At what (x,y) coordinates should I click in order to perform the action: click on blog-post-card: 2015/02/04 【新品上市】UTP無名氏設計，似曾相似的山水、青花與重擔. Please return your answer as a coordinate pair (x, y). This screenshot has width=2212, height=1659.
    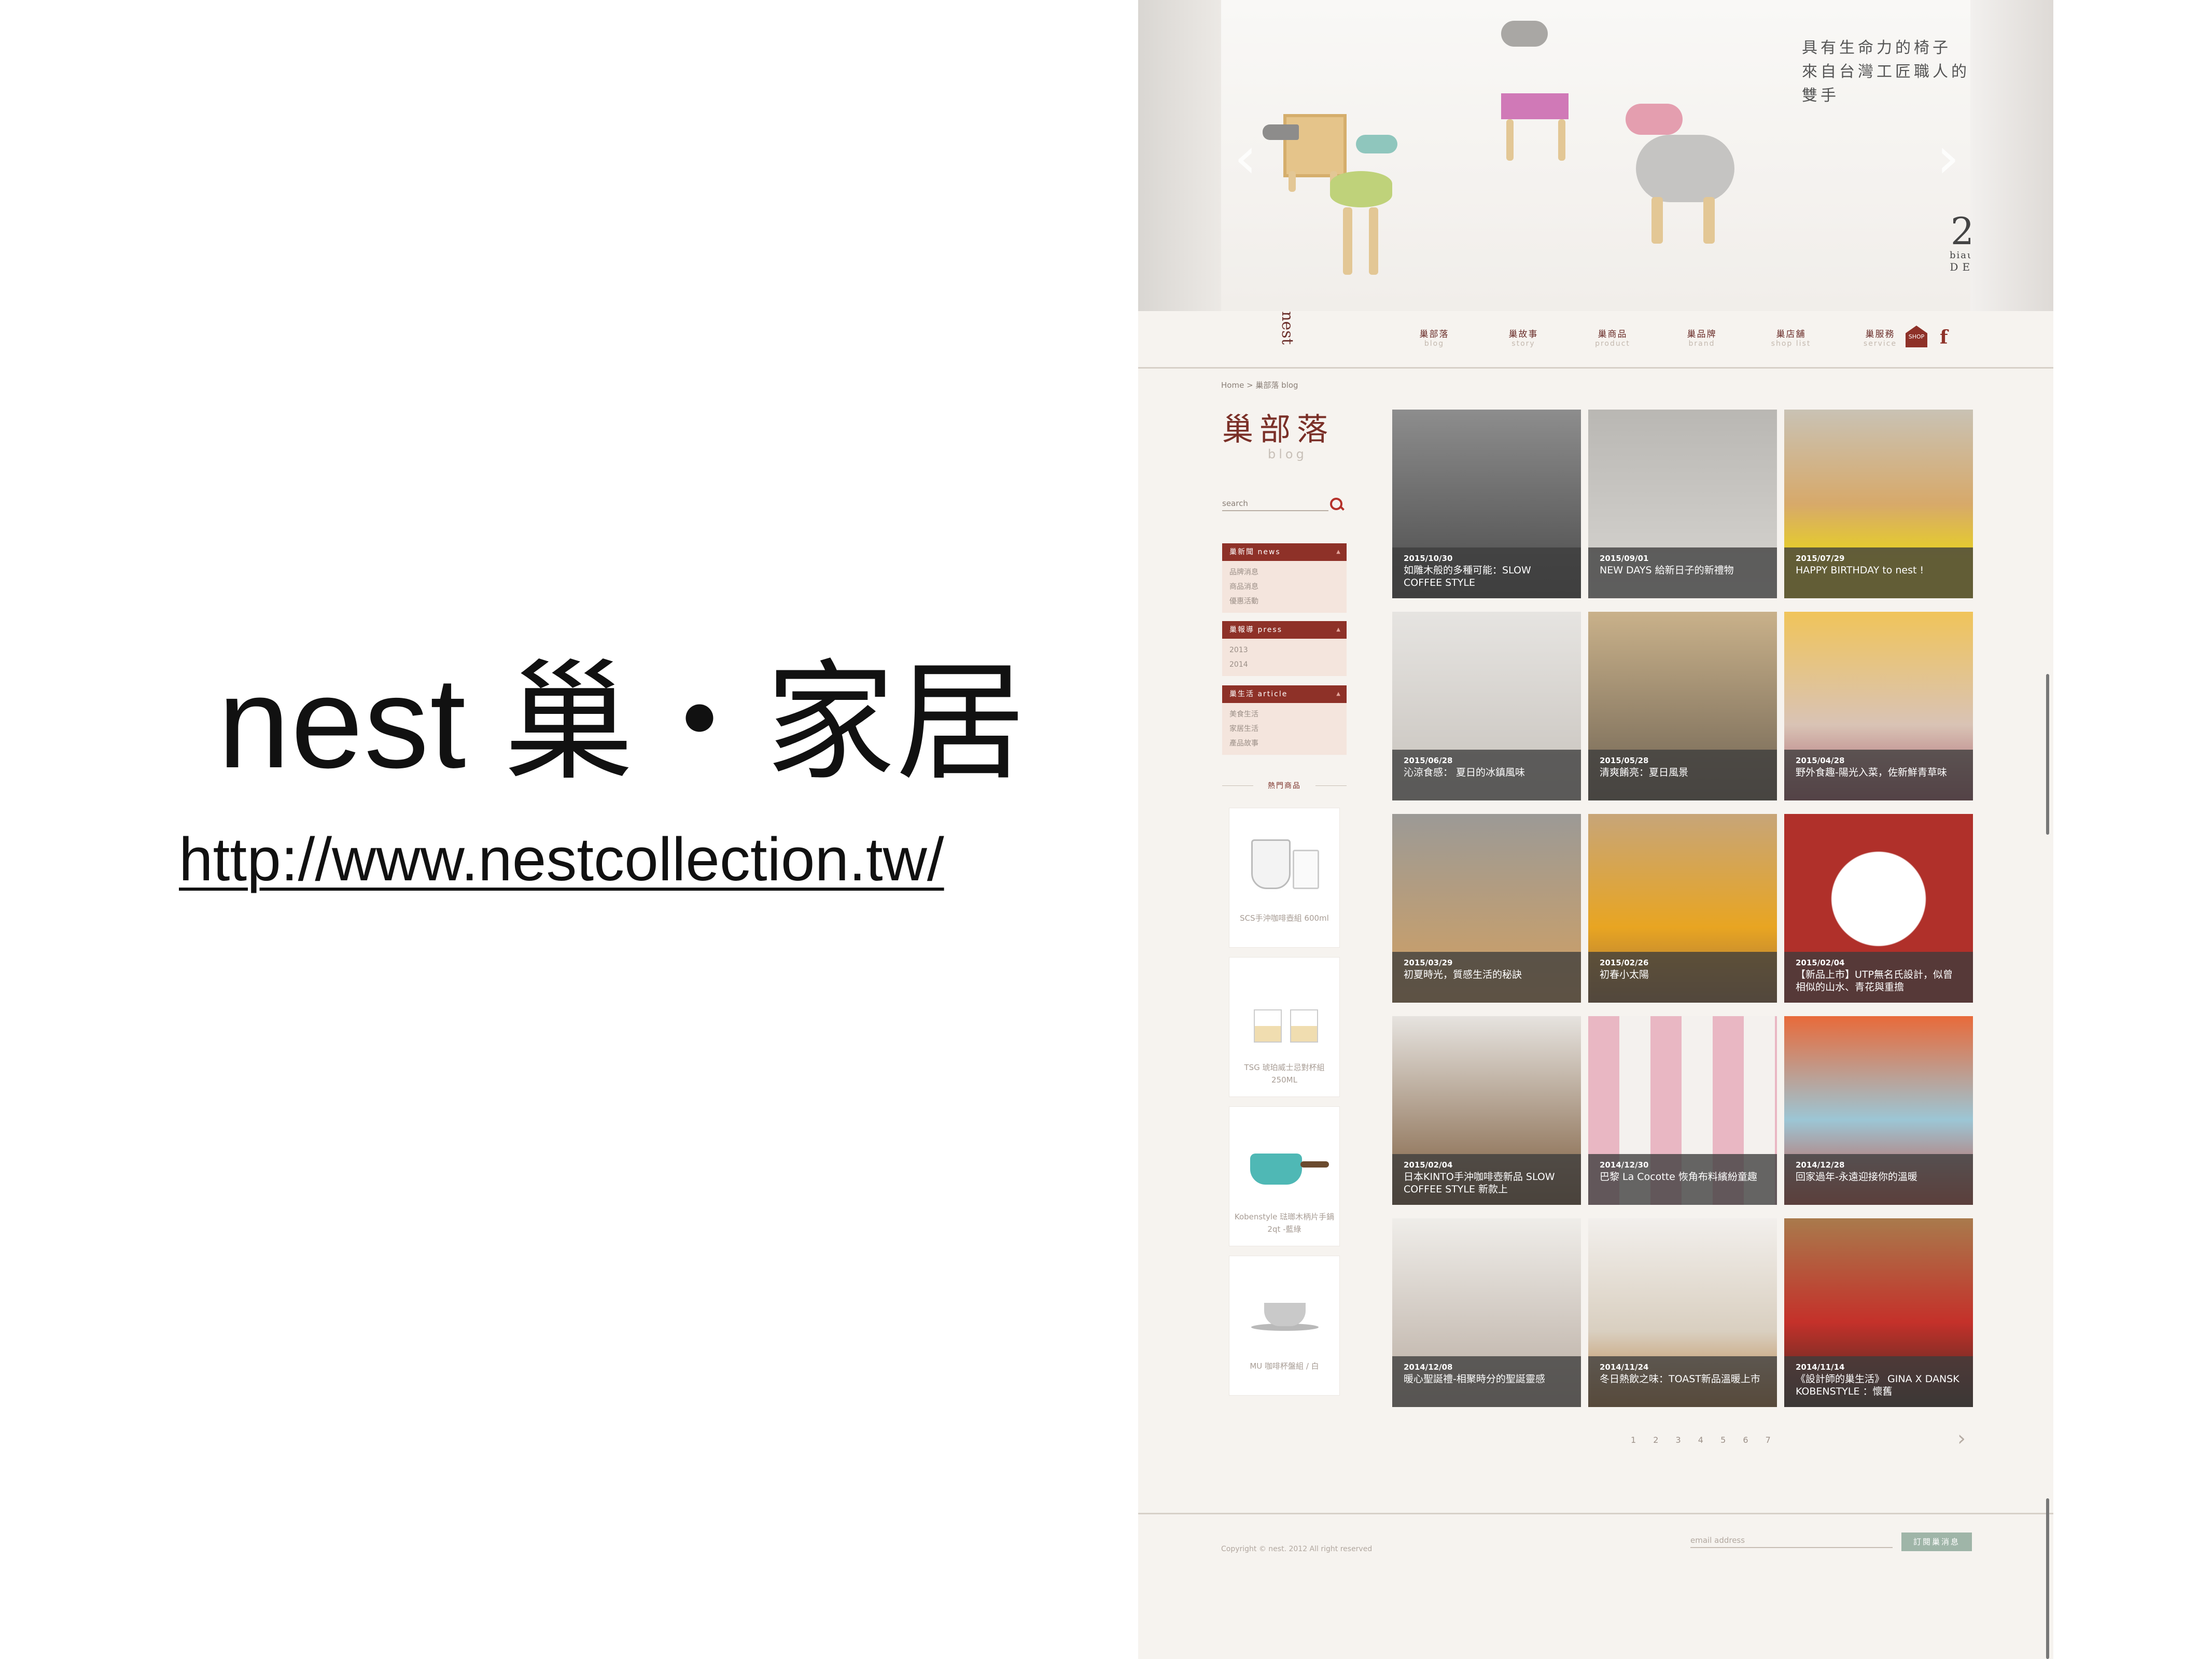
    Looking at the image, I should click on (1878, 909).